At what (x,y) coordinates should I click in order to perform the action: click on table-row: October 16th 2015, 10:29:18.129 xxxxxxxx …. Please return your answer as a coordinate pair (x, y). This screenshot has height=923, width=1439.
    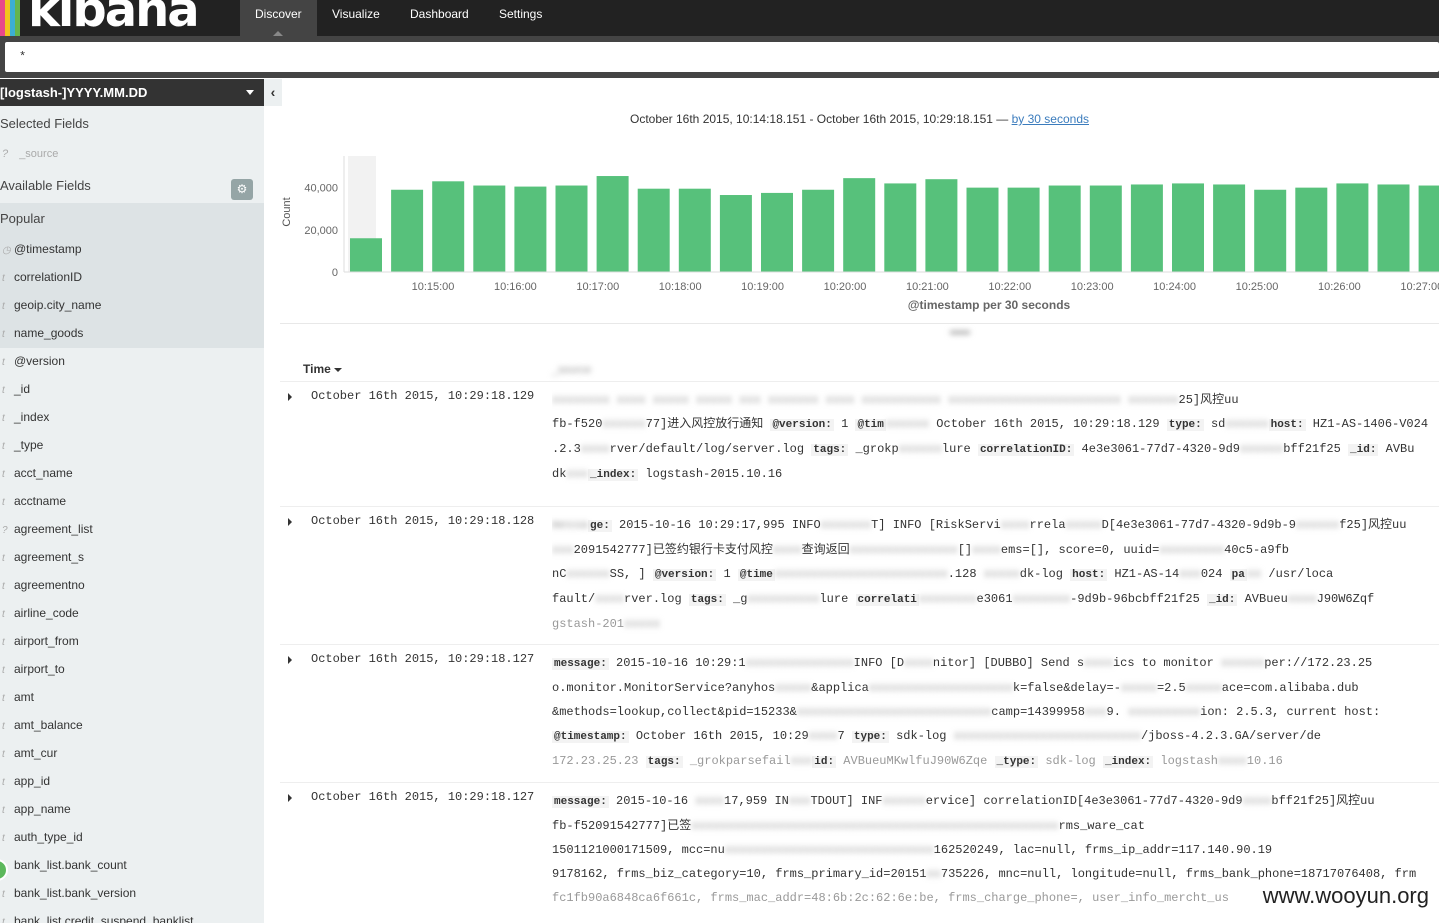
    Looking at the image, I should click on (859, 443).